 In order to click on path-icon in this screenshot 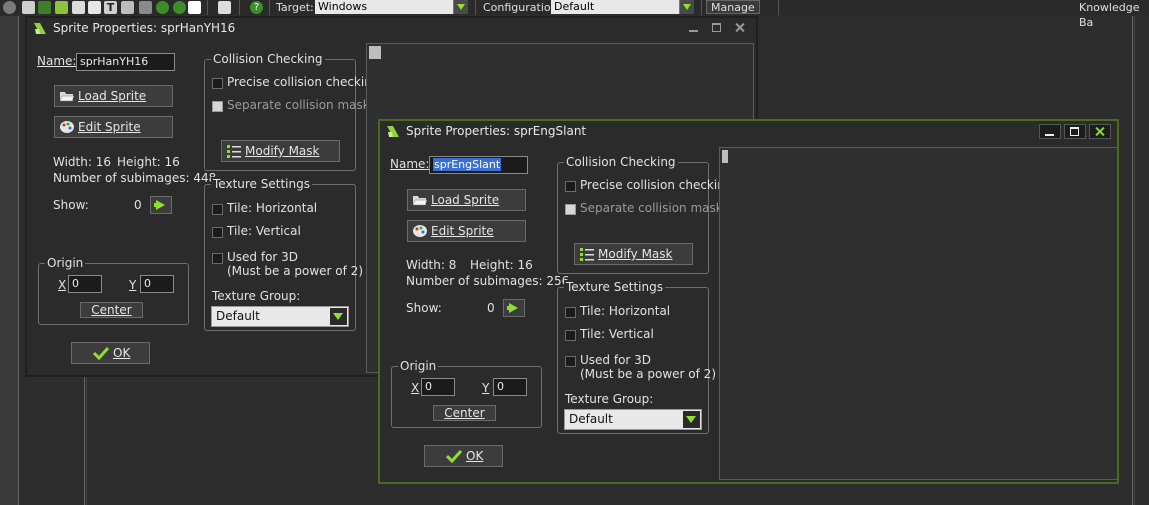, I will do `click(127, 7)`.